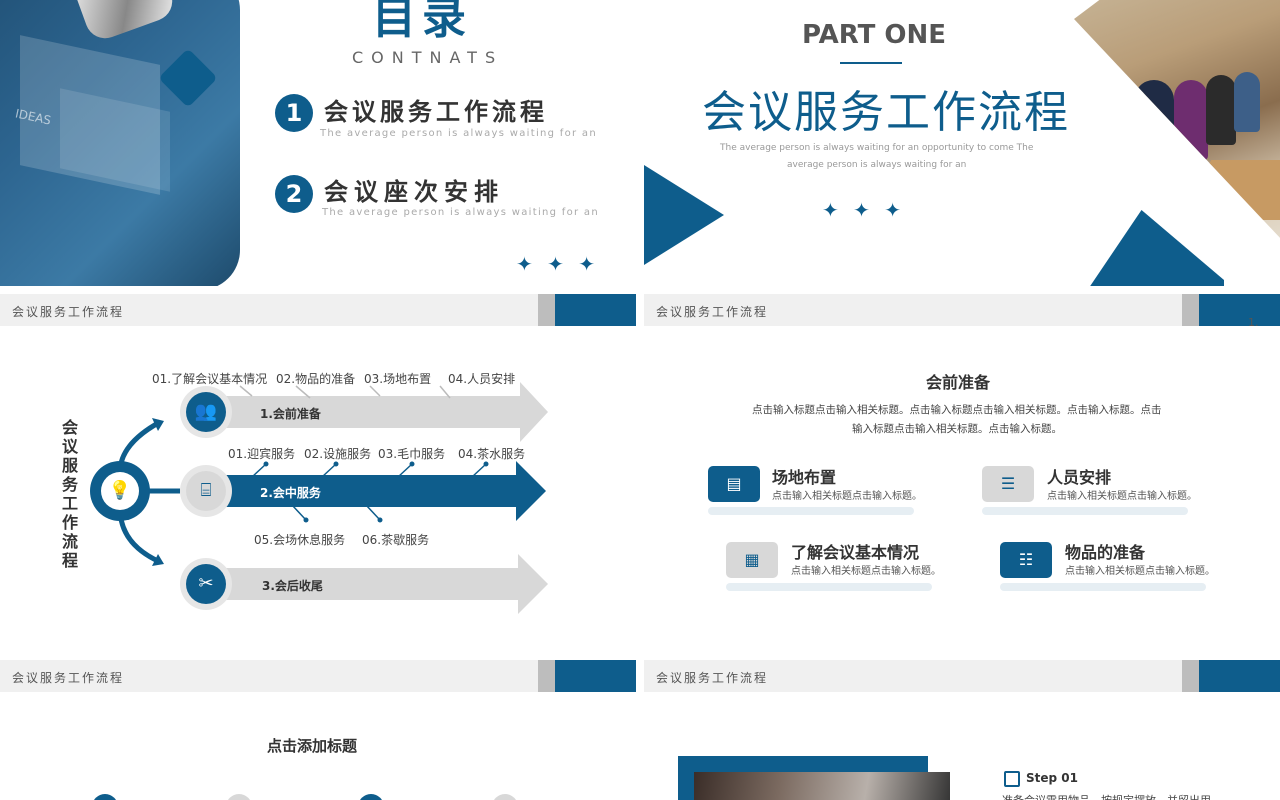 This screenshot has width=1280, height=800. What do you see at coordinates (874, 35) in the screenshot?
I see `part-label: PART ONE` at bounding box center [874, 35].